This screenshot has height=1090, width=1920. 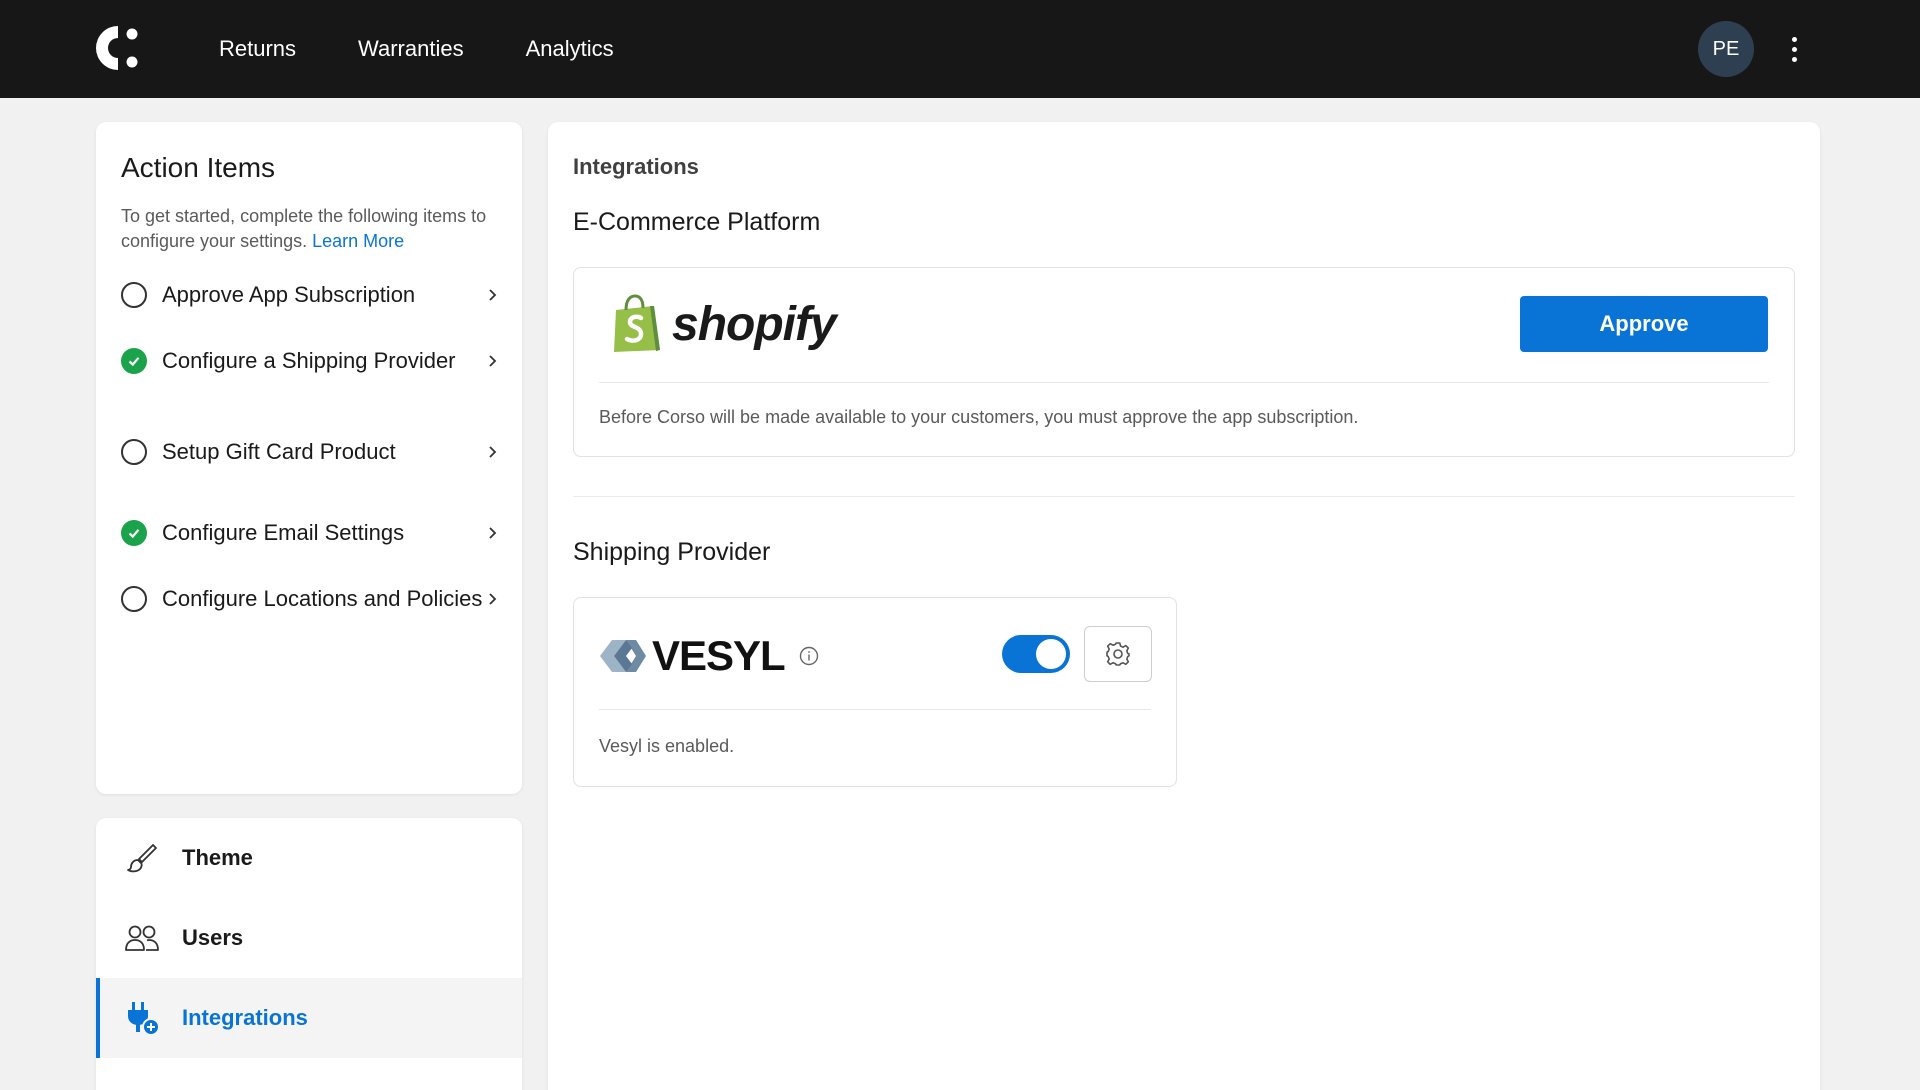 I want to click on action-item-label: Configure a Shipping Provider, so click(x=309, y=360).